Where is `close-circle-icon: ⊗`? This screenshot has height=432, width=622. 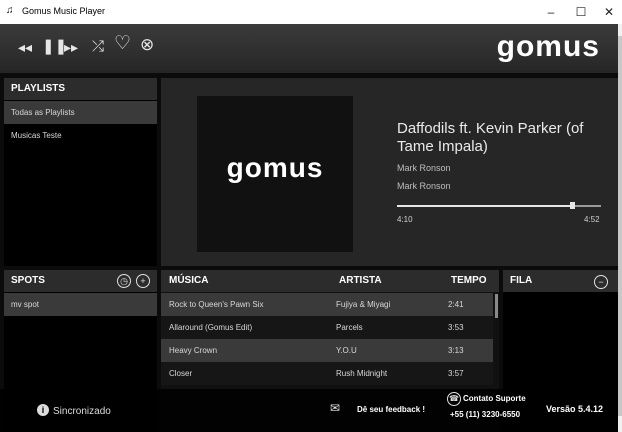 close-circle-icon: ⊗ is located at coordinates (147, 44).